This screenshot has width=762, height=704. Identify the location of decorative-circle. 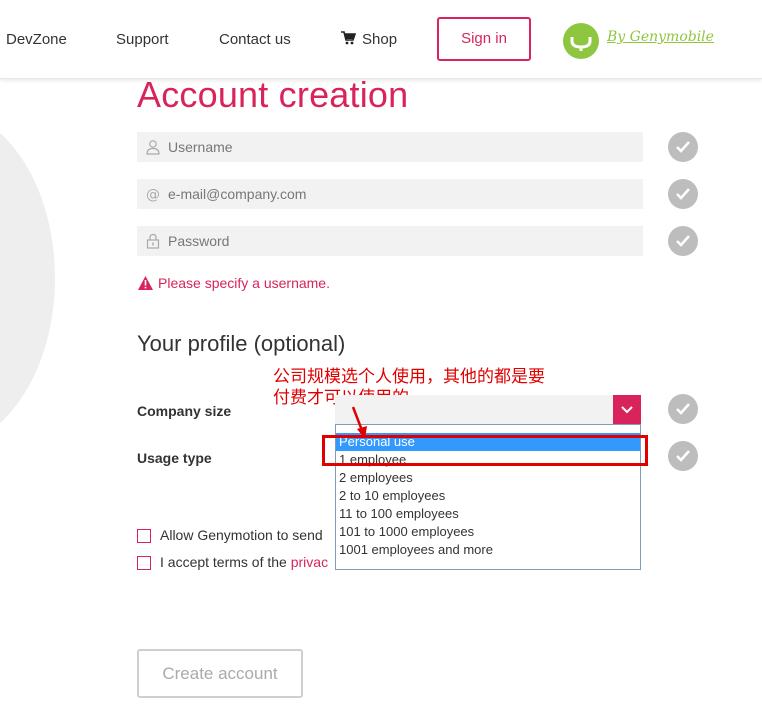
(27, 278).